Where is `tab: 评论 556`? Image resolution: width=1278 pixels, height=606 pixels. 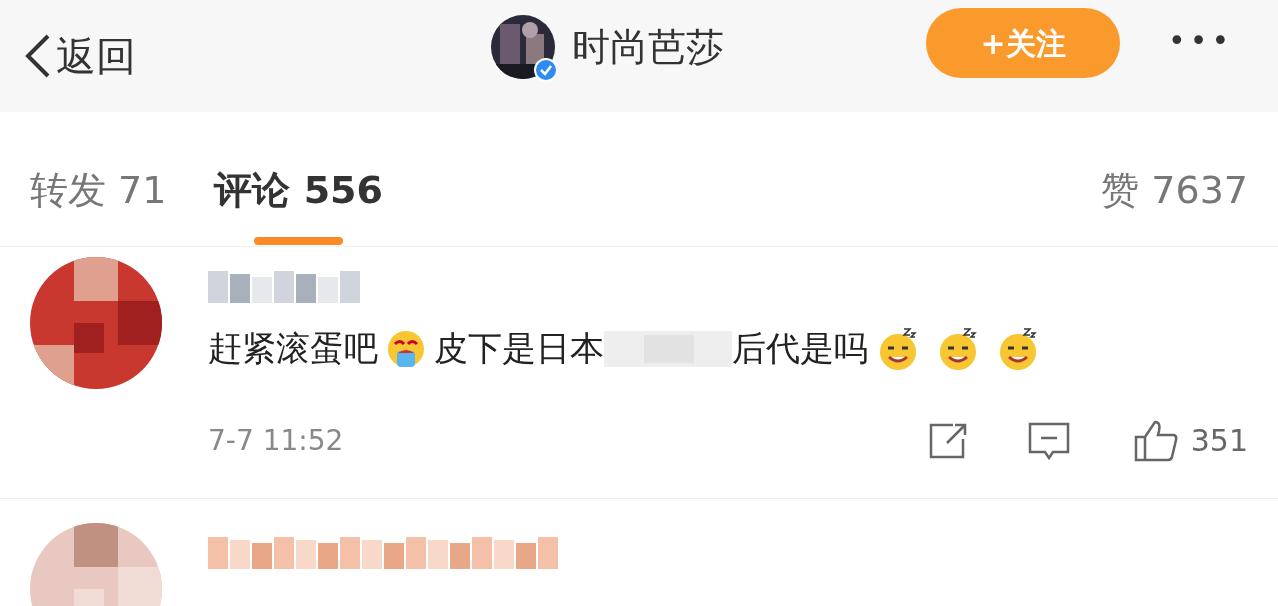 tab: 评论 556 is located at coordinates (298, 203).